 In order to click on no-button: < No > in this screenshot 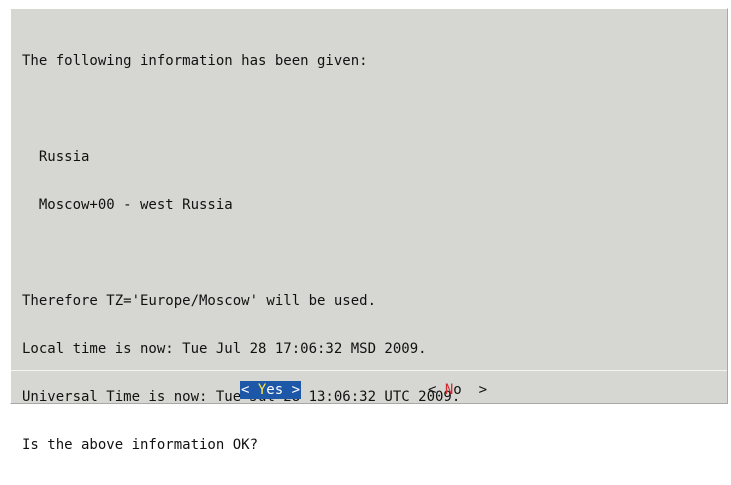, I will do `click(457, 390)`.